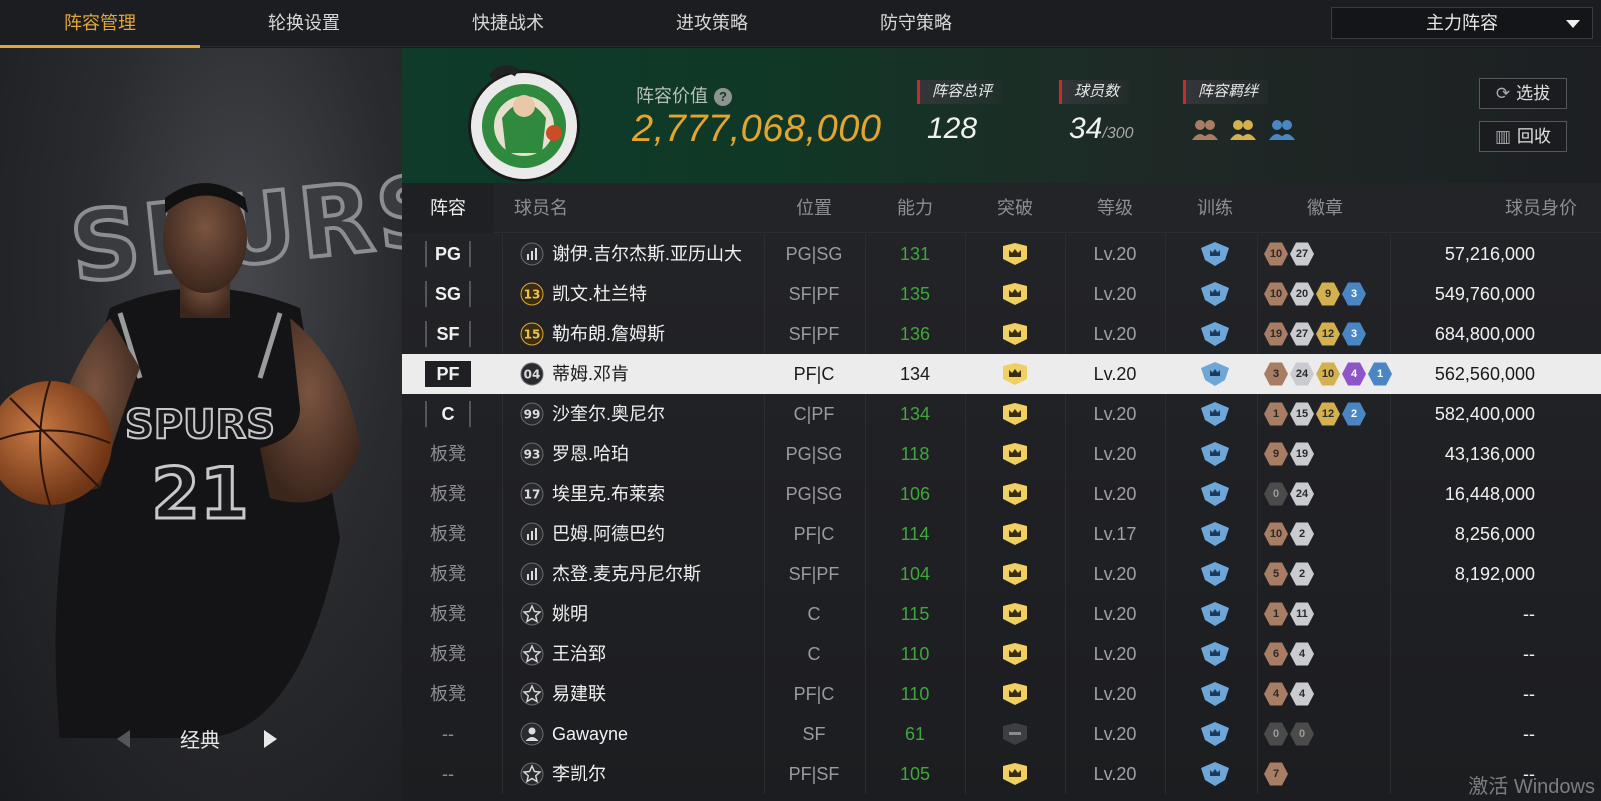  What do you see at coordinates (662, 774) in the screenshot?
I see `player-name: 李凯尔` at bounding box center [662, 774].